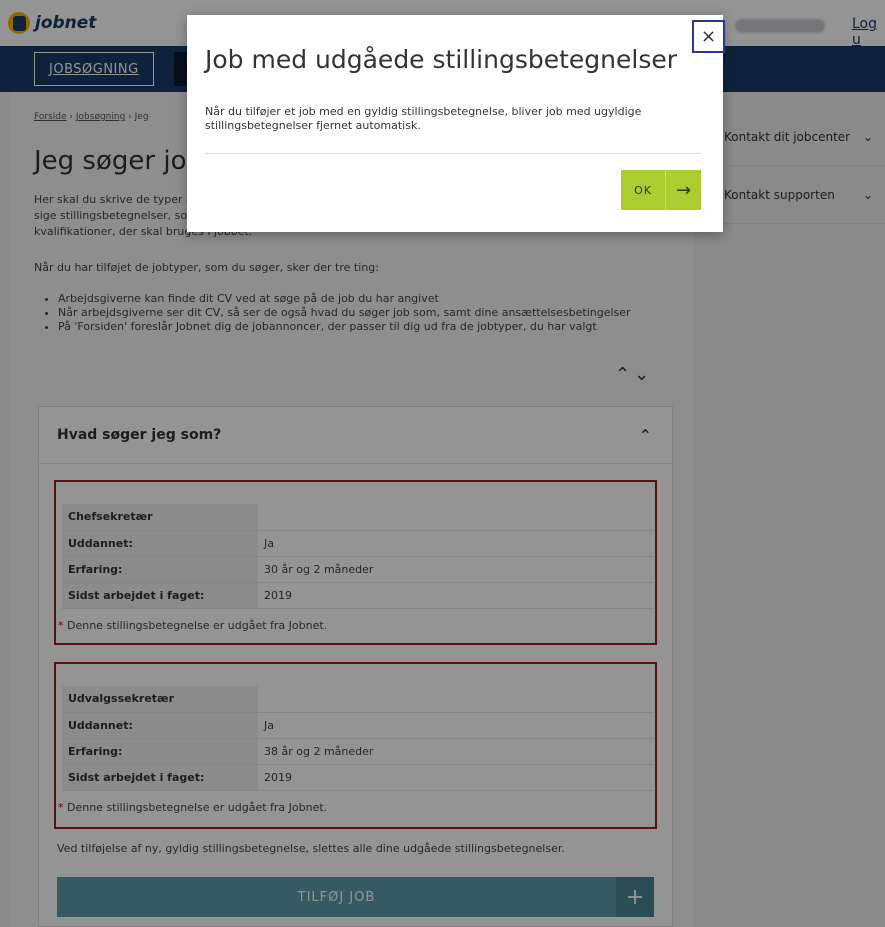  What do you see at coordinates (453, 153) in the screenshot?
I see `divider` at bounding box center [453, 153].